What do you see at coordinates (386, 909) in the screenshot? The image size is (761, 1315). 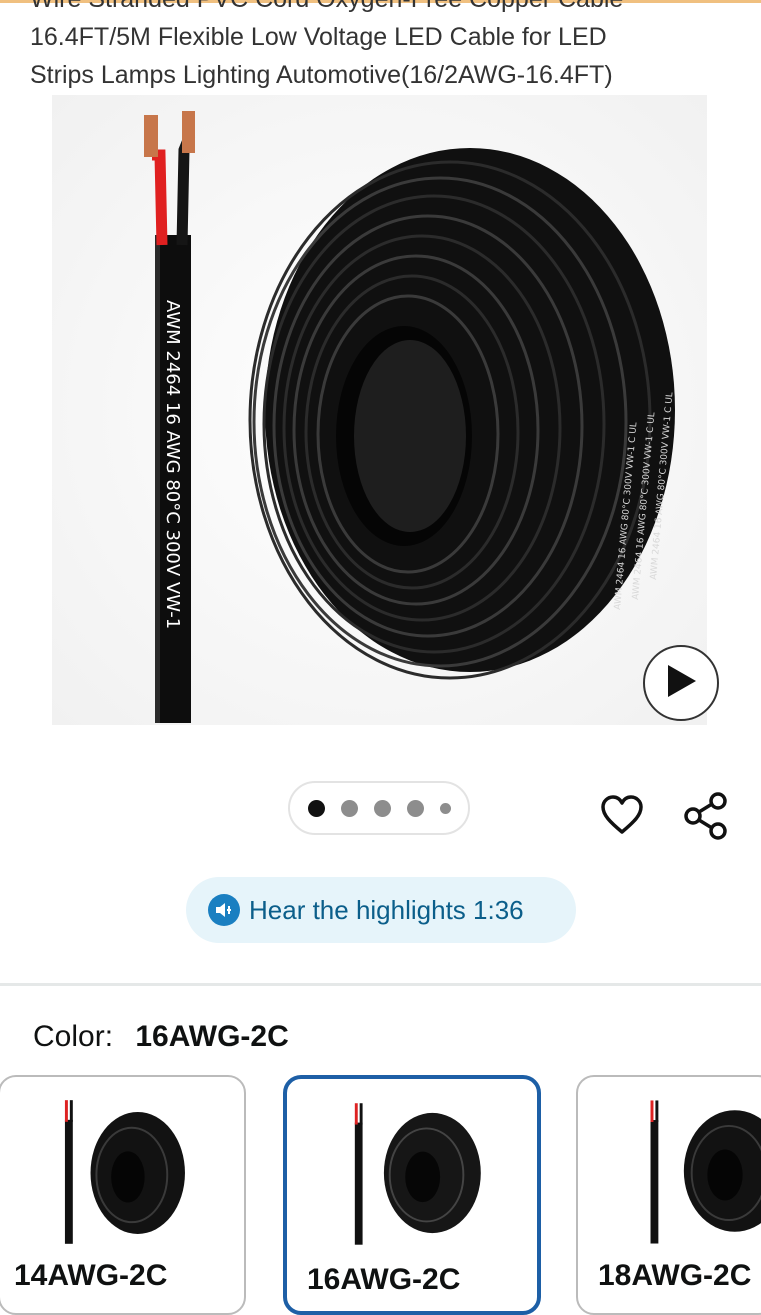 I see `hear-highlights-label: Hear the highlights 1:36` at bounding box center [386, 909].